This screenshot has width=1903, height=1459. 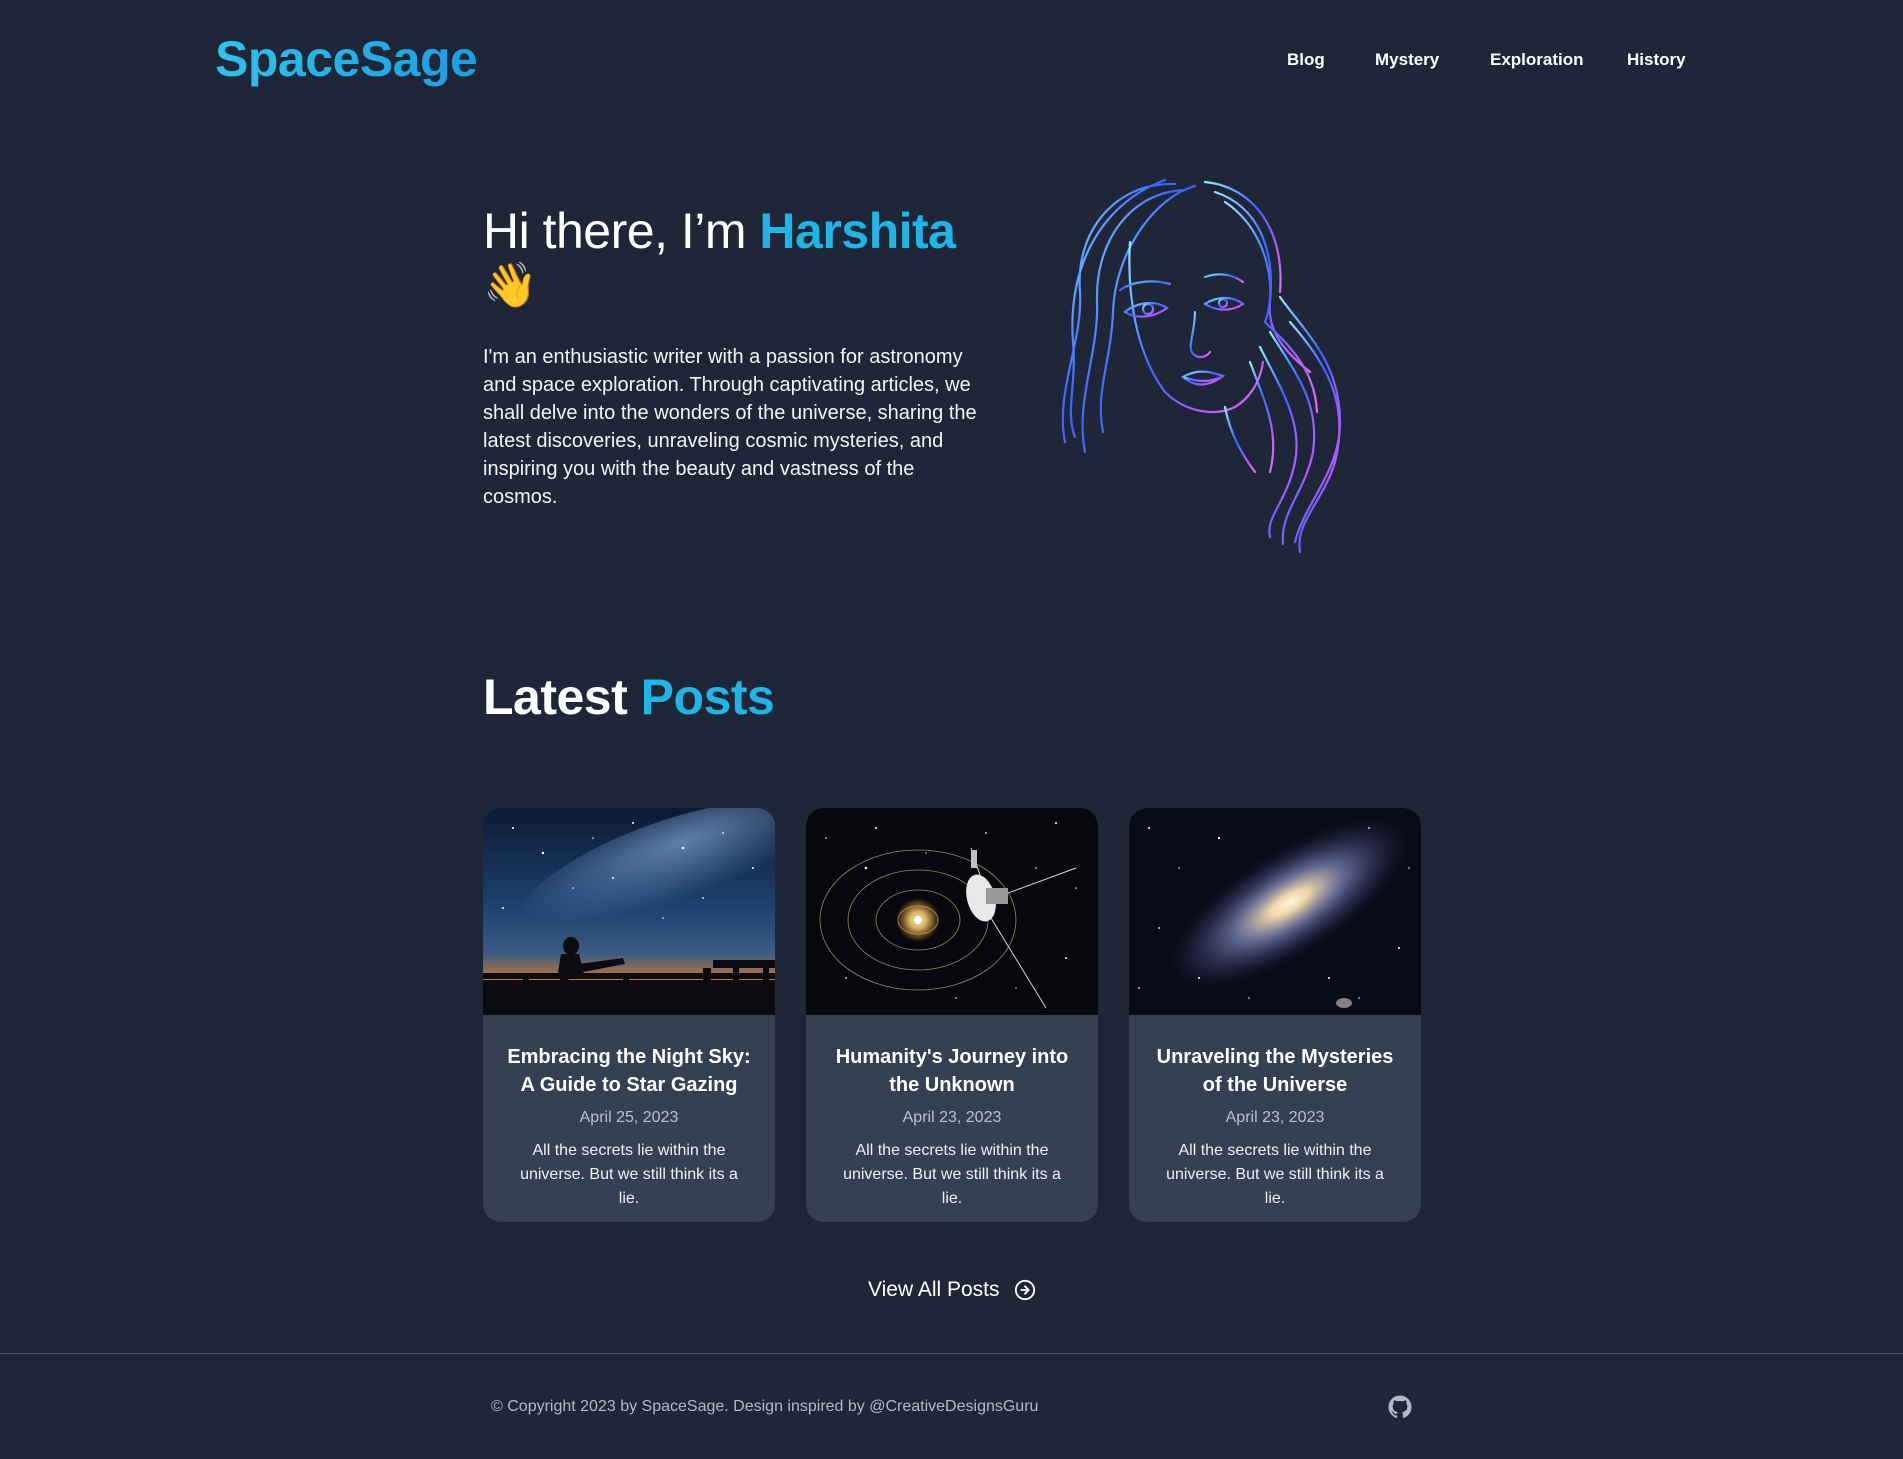 What do you see at coordinates (1275, 1071) in the screenshot?
I see `post-card-title: Unraveling the Mysteries of the Universe` at bounding box center [1275, 1071].